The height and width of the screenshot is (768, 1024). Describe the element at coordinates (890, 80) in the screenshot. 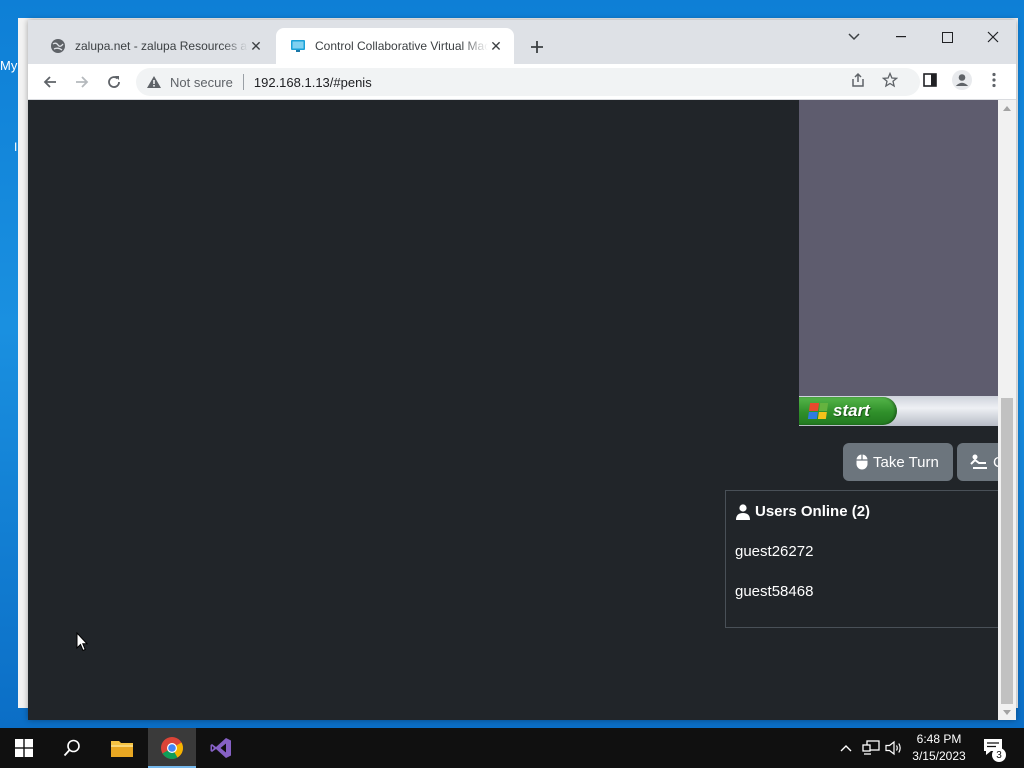

I see `star-icon` at that location.